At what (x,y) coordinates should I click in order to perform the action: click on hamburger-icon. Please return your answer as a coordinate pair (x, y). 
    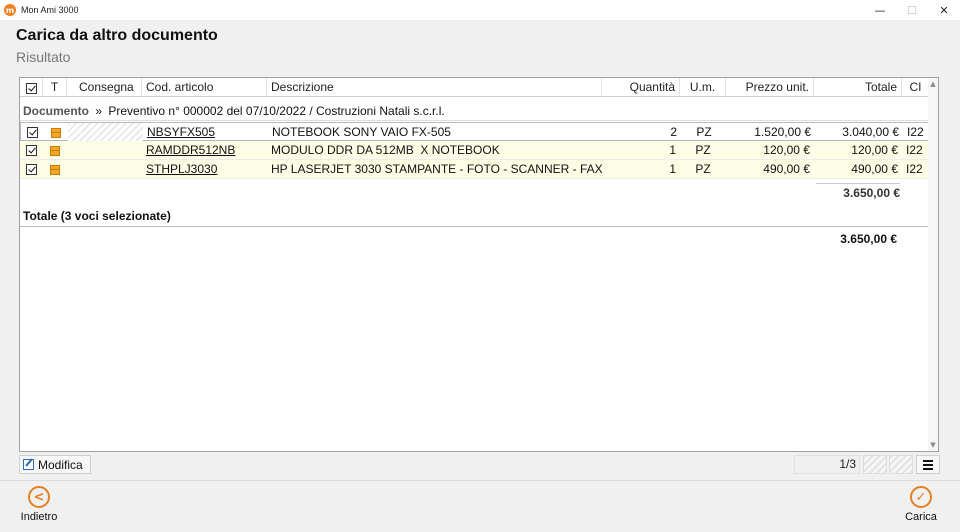
    Looking at the image, I should click on (928, 460).